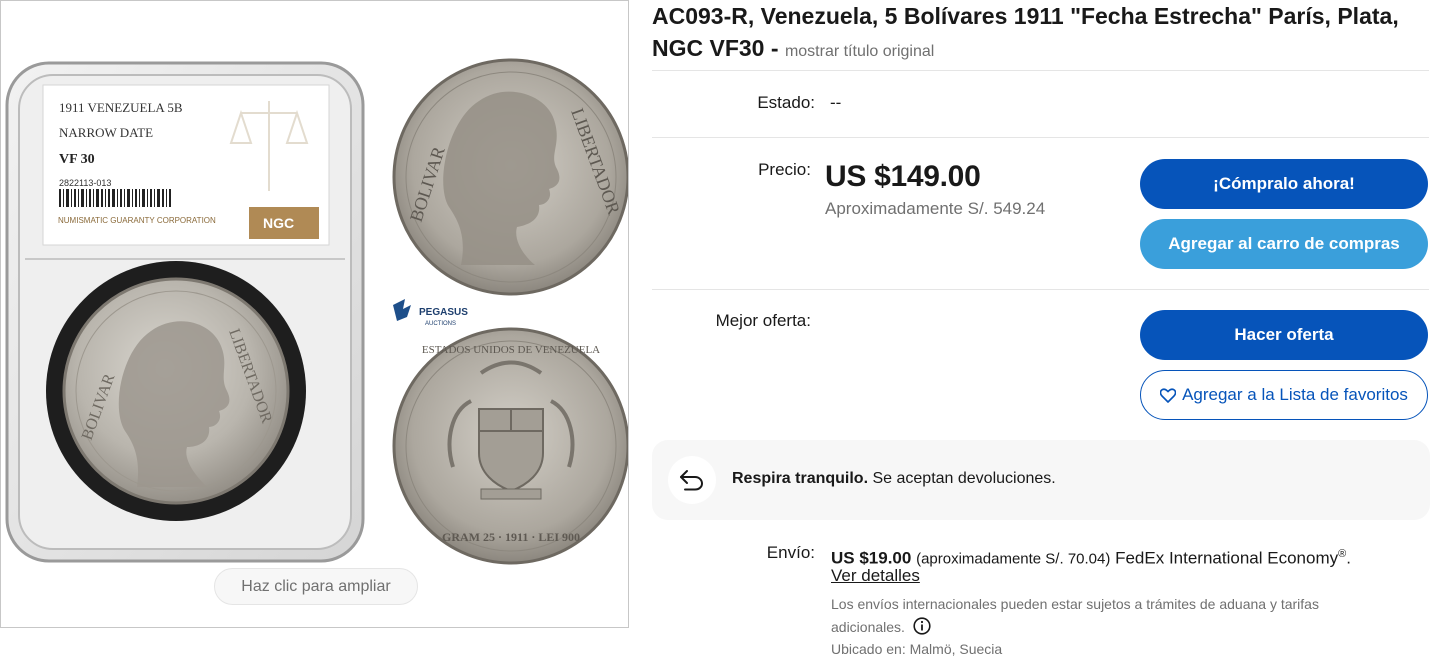 The height and width of the screenshot is (662, 1446). What do you see at coordinates (278, 223) in the screenshot?
I see `svg-text: NGC` at bounding box center [278, 223].